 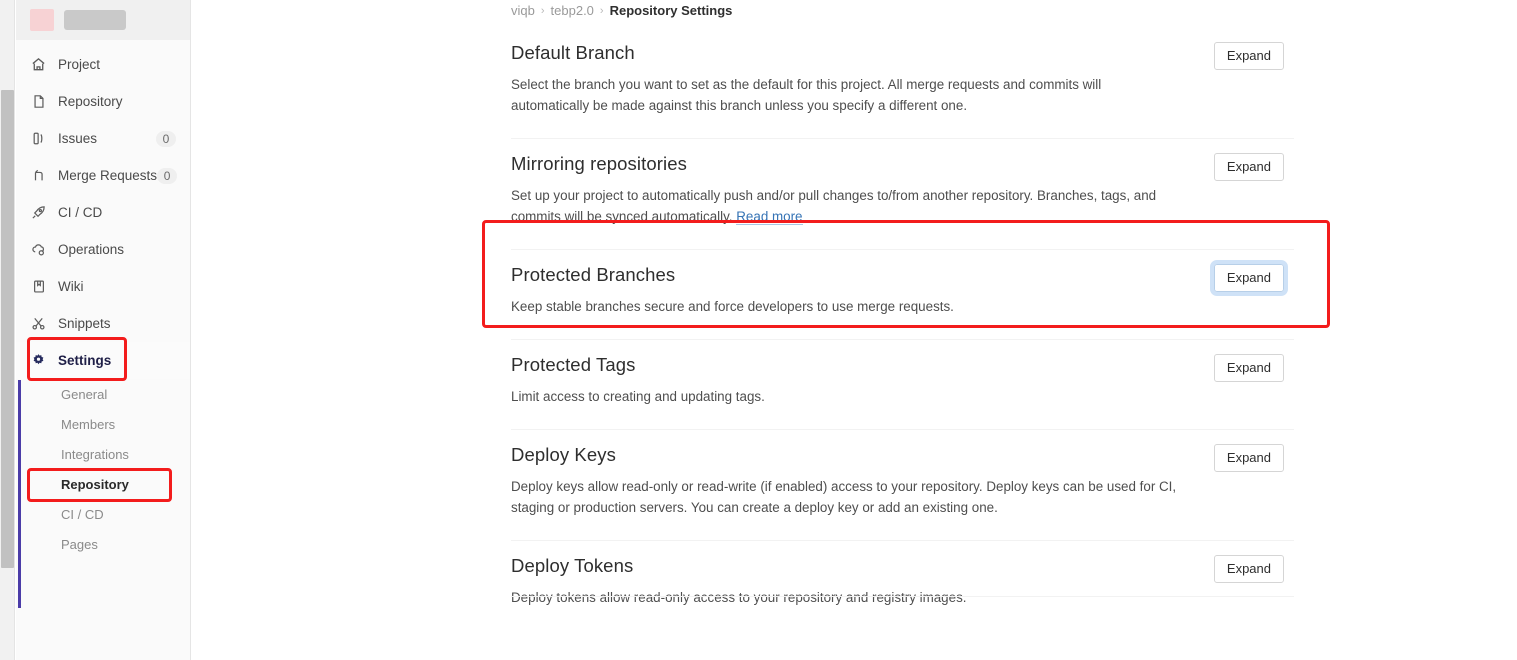 I want to click on sidebar-header, so click(x=103, y=20).